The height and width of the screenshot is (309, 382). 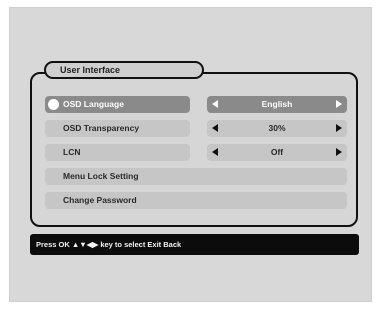 What do you see at coordinates (196, 176) in the screenshot?
I see `menu-lock-setting-item: Menu Lock Setting` at bounding box center [196, 176].